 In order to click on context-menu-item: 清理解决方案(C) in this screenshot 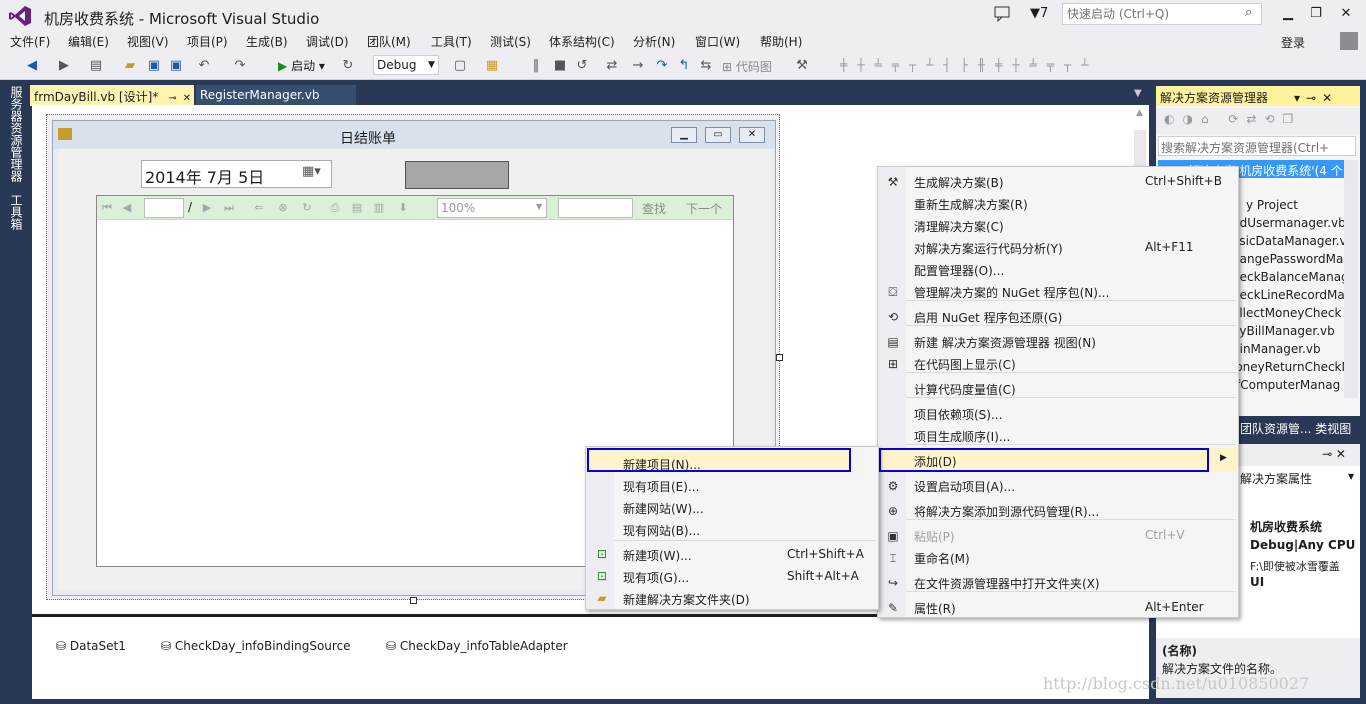, I will do `click(959, 226)`.